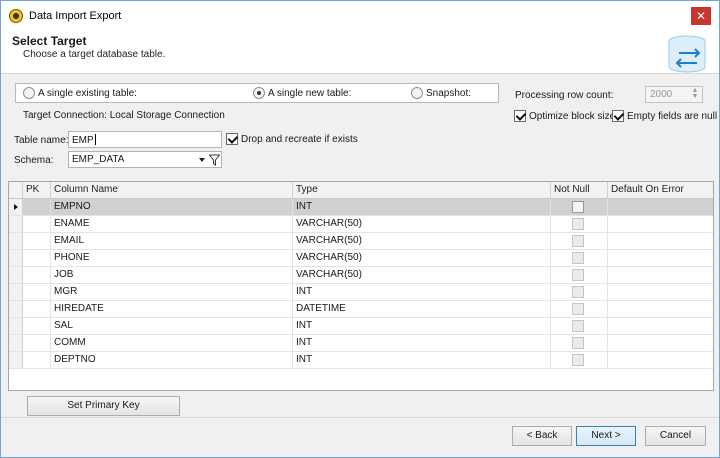  Describe the element at coordinates (172, 207) in the screenshot. I see `column-name-cell: EMPNO` at that location.